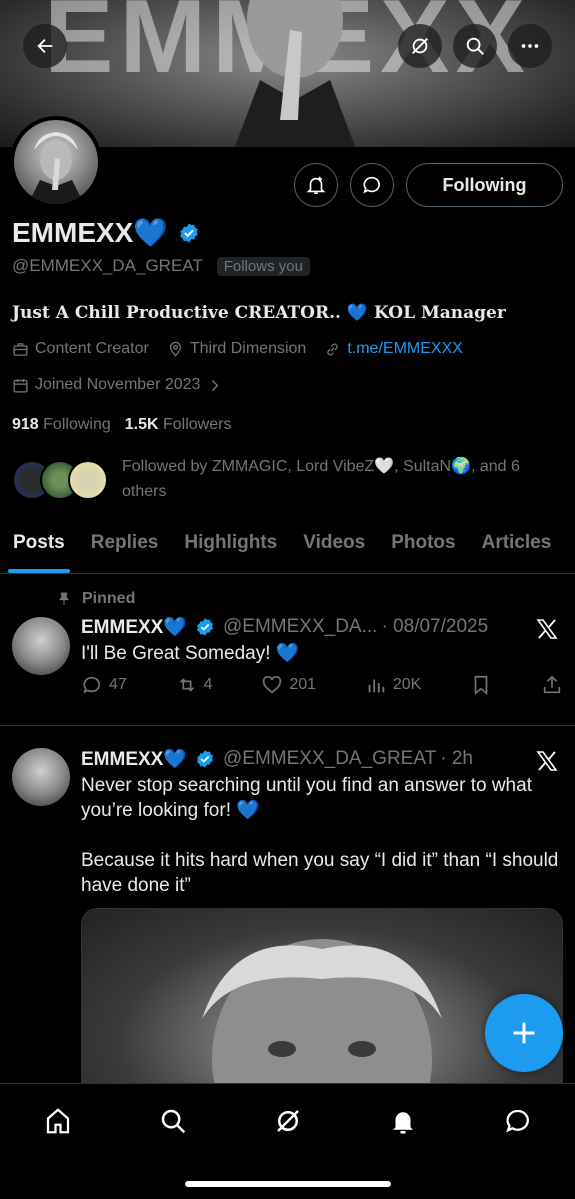 The height and width of the screenshot is (1199, 575). Describe the element at coordinates (334, 547) in the screenshot. I see `tab-videos: Videos` at that location.